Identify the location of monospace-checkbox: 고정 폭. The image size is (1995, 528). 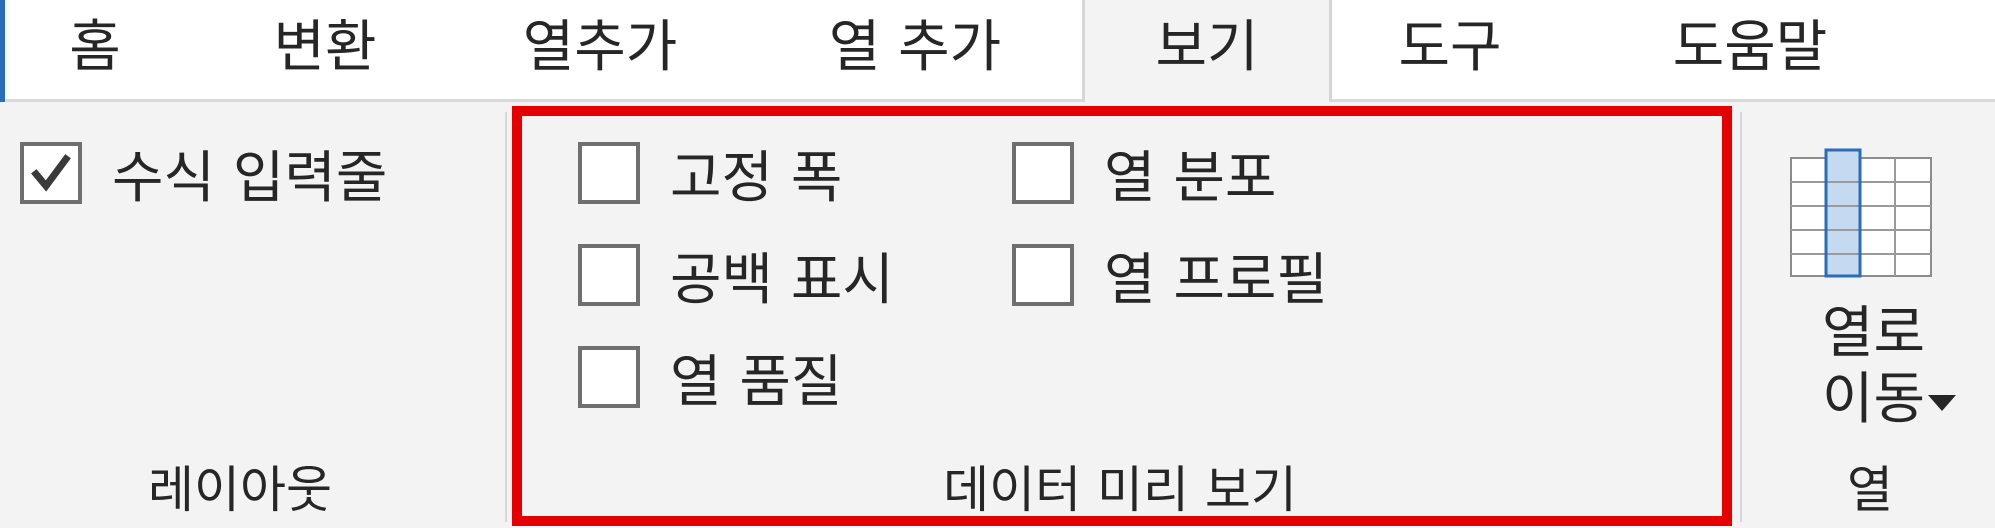
(710, 174).